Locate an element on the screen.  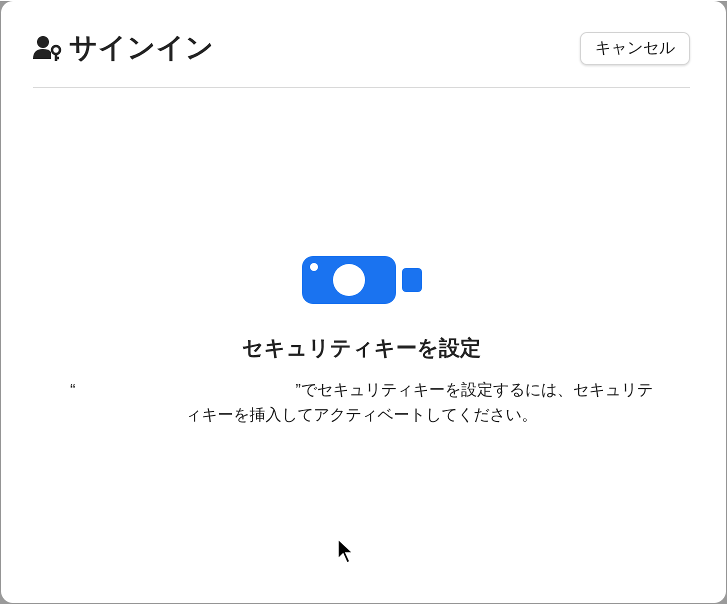
mouse-pointer-icon is located at coordinates (345, 551).